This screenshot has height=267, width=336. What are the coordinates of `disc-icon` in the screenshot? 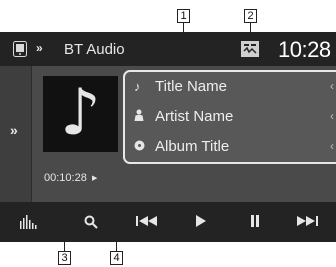 It's located at (139, 146).